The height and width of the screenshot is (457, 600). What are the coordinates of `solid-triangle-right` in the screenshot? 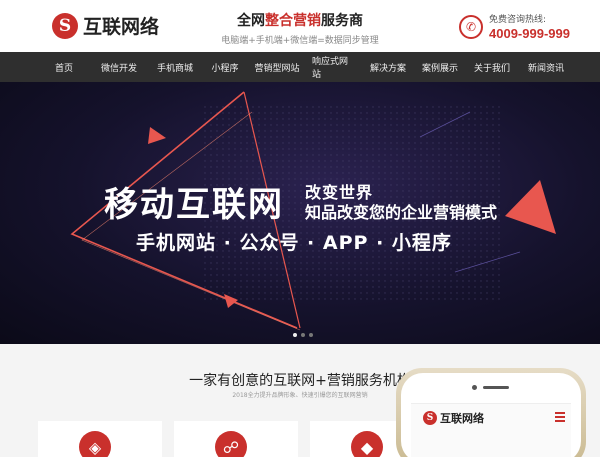 It's located at (530, 207).